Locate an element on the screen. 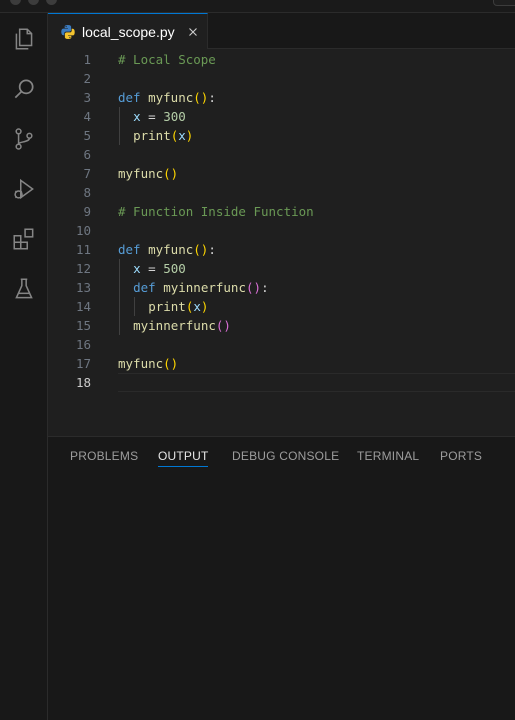 Image resolution: width=515 pixels, height=720 pixels. current-line-highlight is located at coordinates (316, 382).